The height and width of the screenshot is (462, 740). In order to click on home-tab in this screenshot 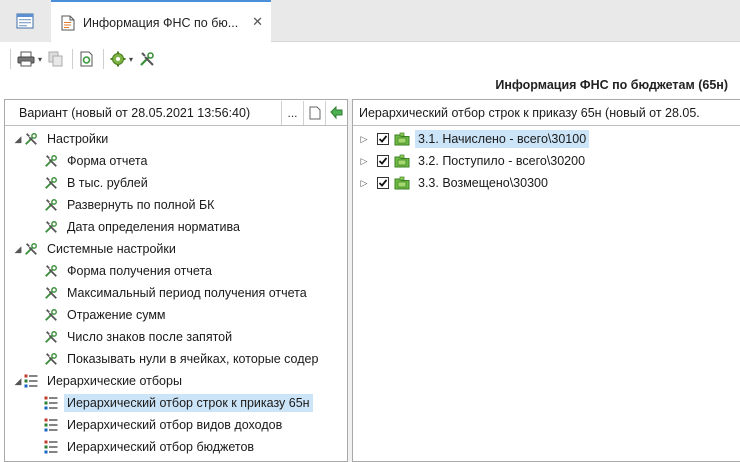, I will do `click(25, 21)`.